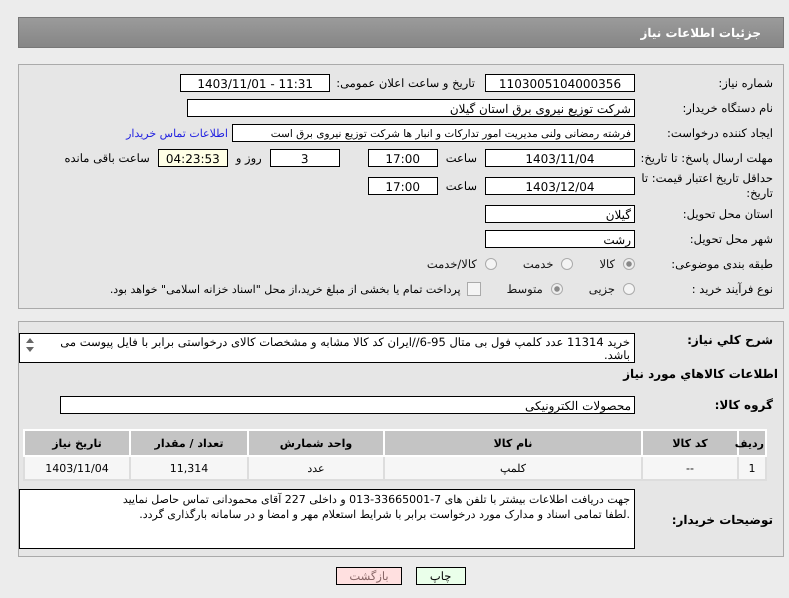 The image size is (789, 598). What do you see at coordinates (189, 468) in the screenshot?
I see `table-cell: 11,314` at bounding box center [189, 468].